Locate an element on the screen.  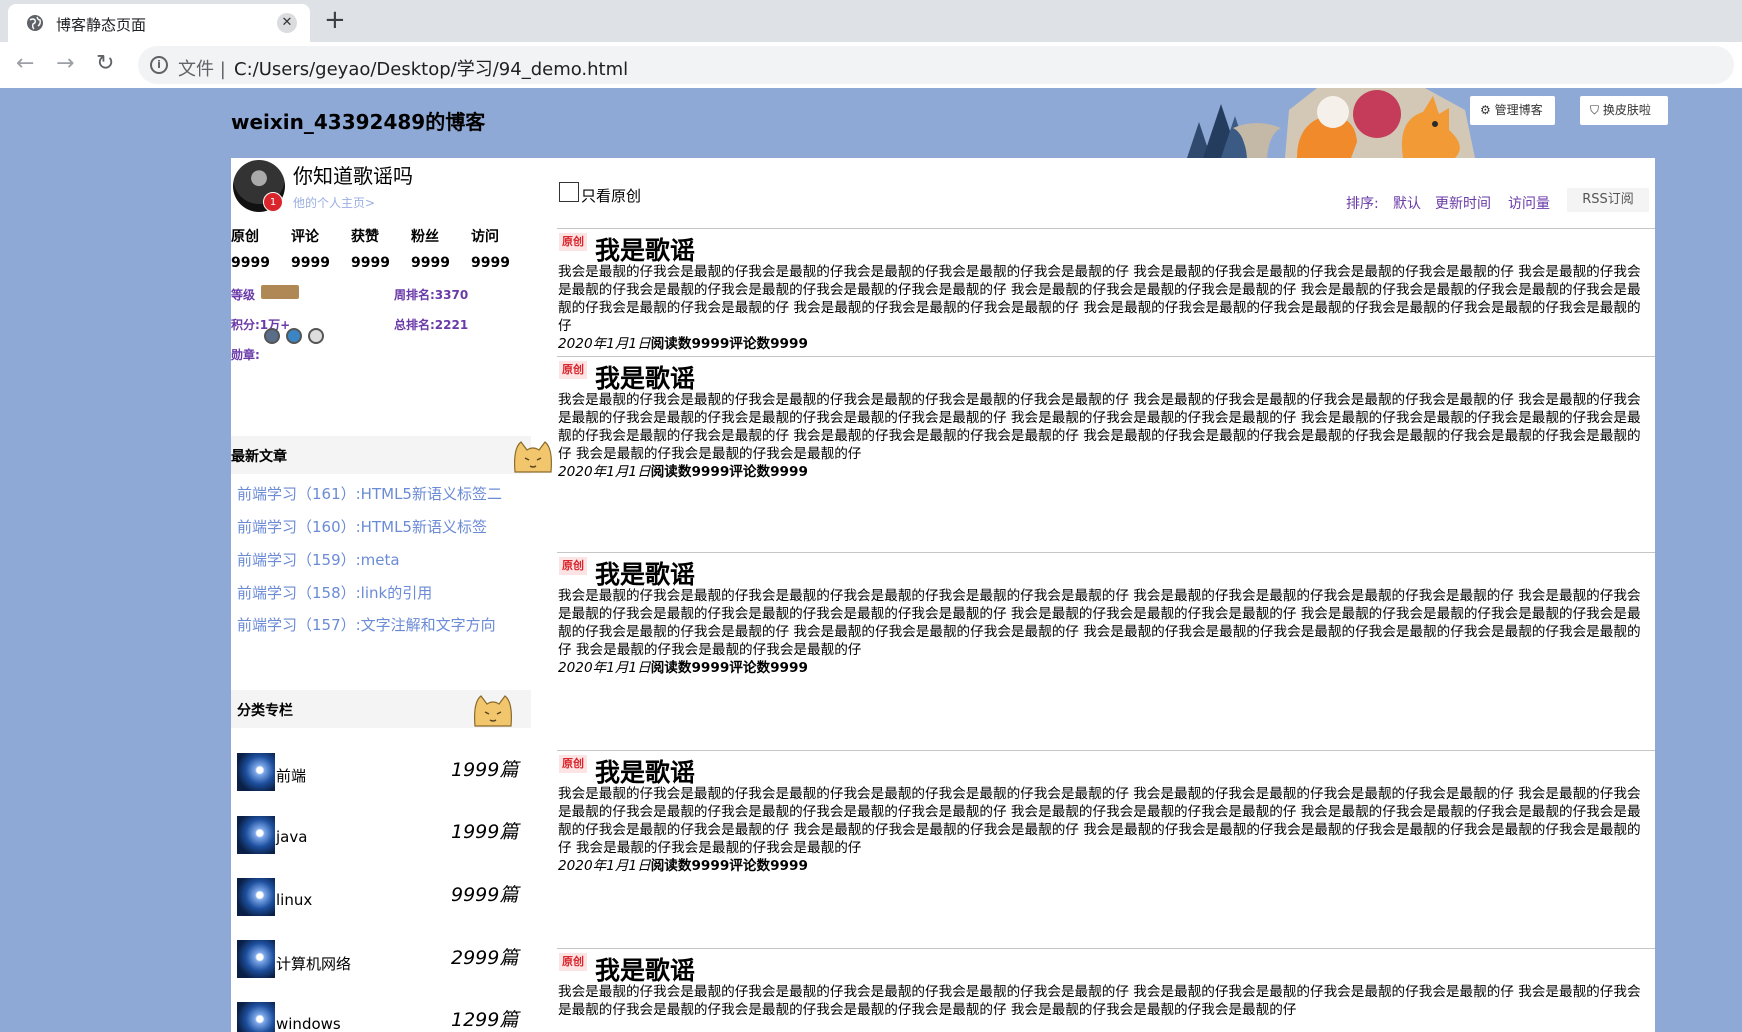
column-name: windows is located at coordinates (308, 1023).